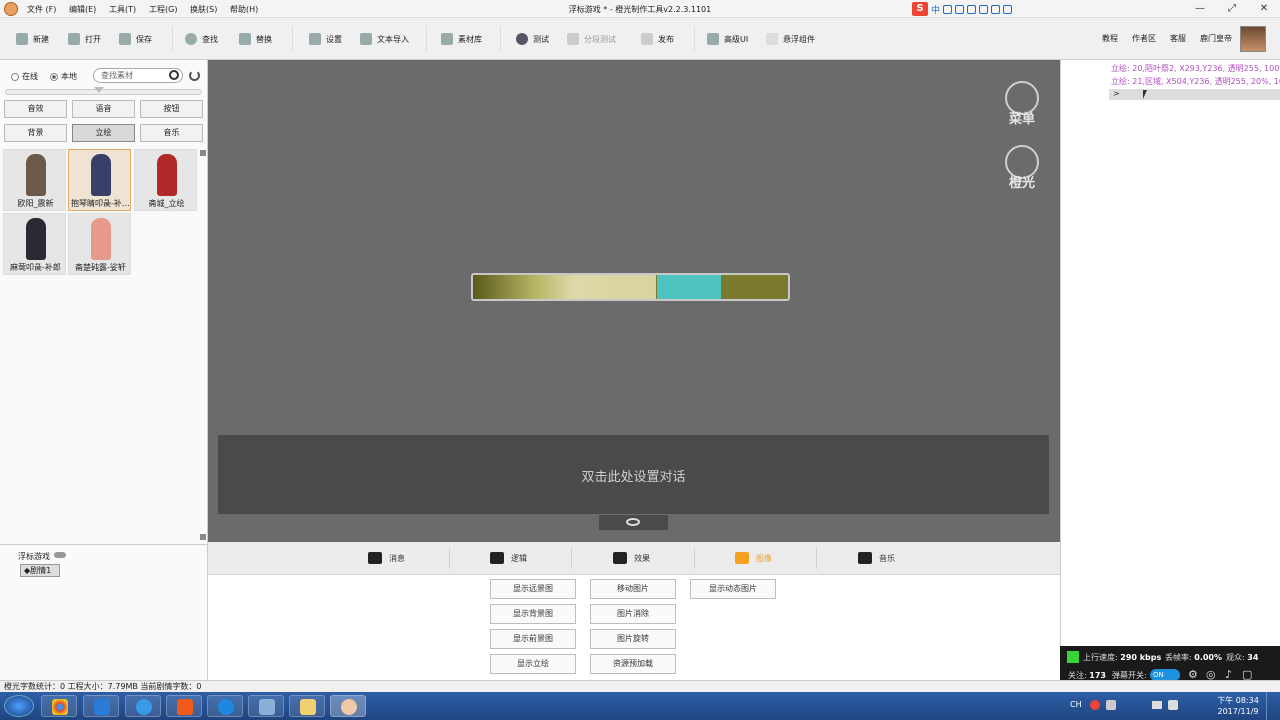  Describe the element at coordinates (633, 639) in the screenshot. I see `rotate-image-button: 图片旋转` at that location.